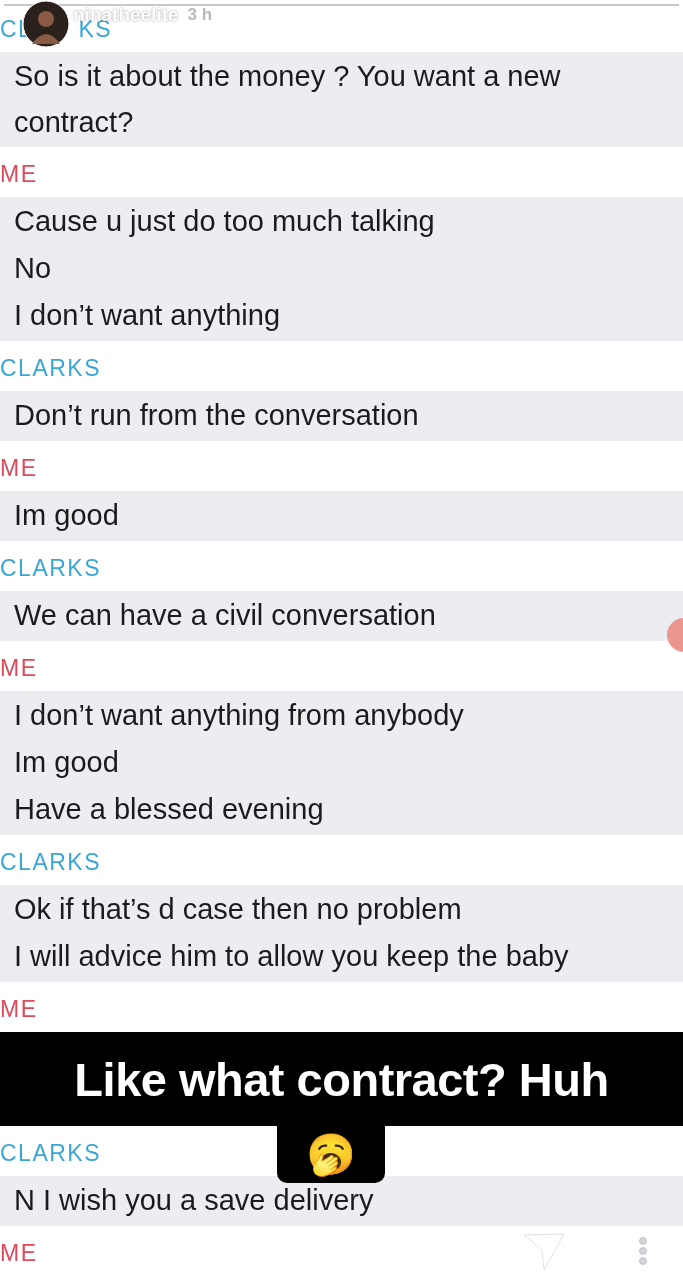 This screenshot has width=683, height=1280. What do you see at coordinates (341, 1079) in the screenshot?
I see `caption-text: Like what contract? Huh` at bounding box center [341, 1079].